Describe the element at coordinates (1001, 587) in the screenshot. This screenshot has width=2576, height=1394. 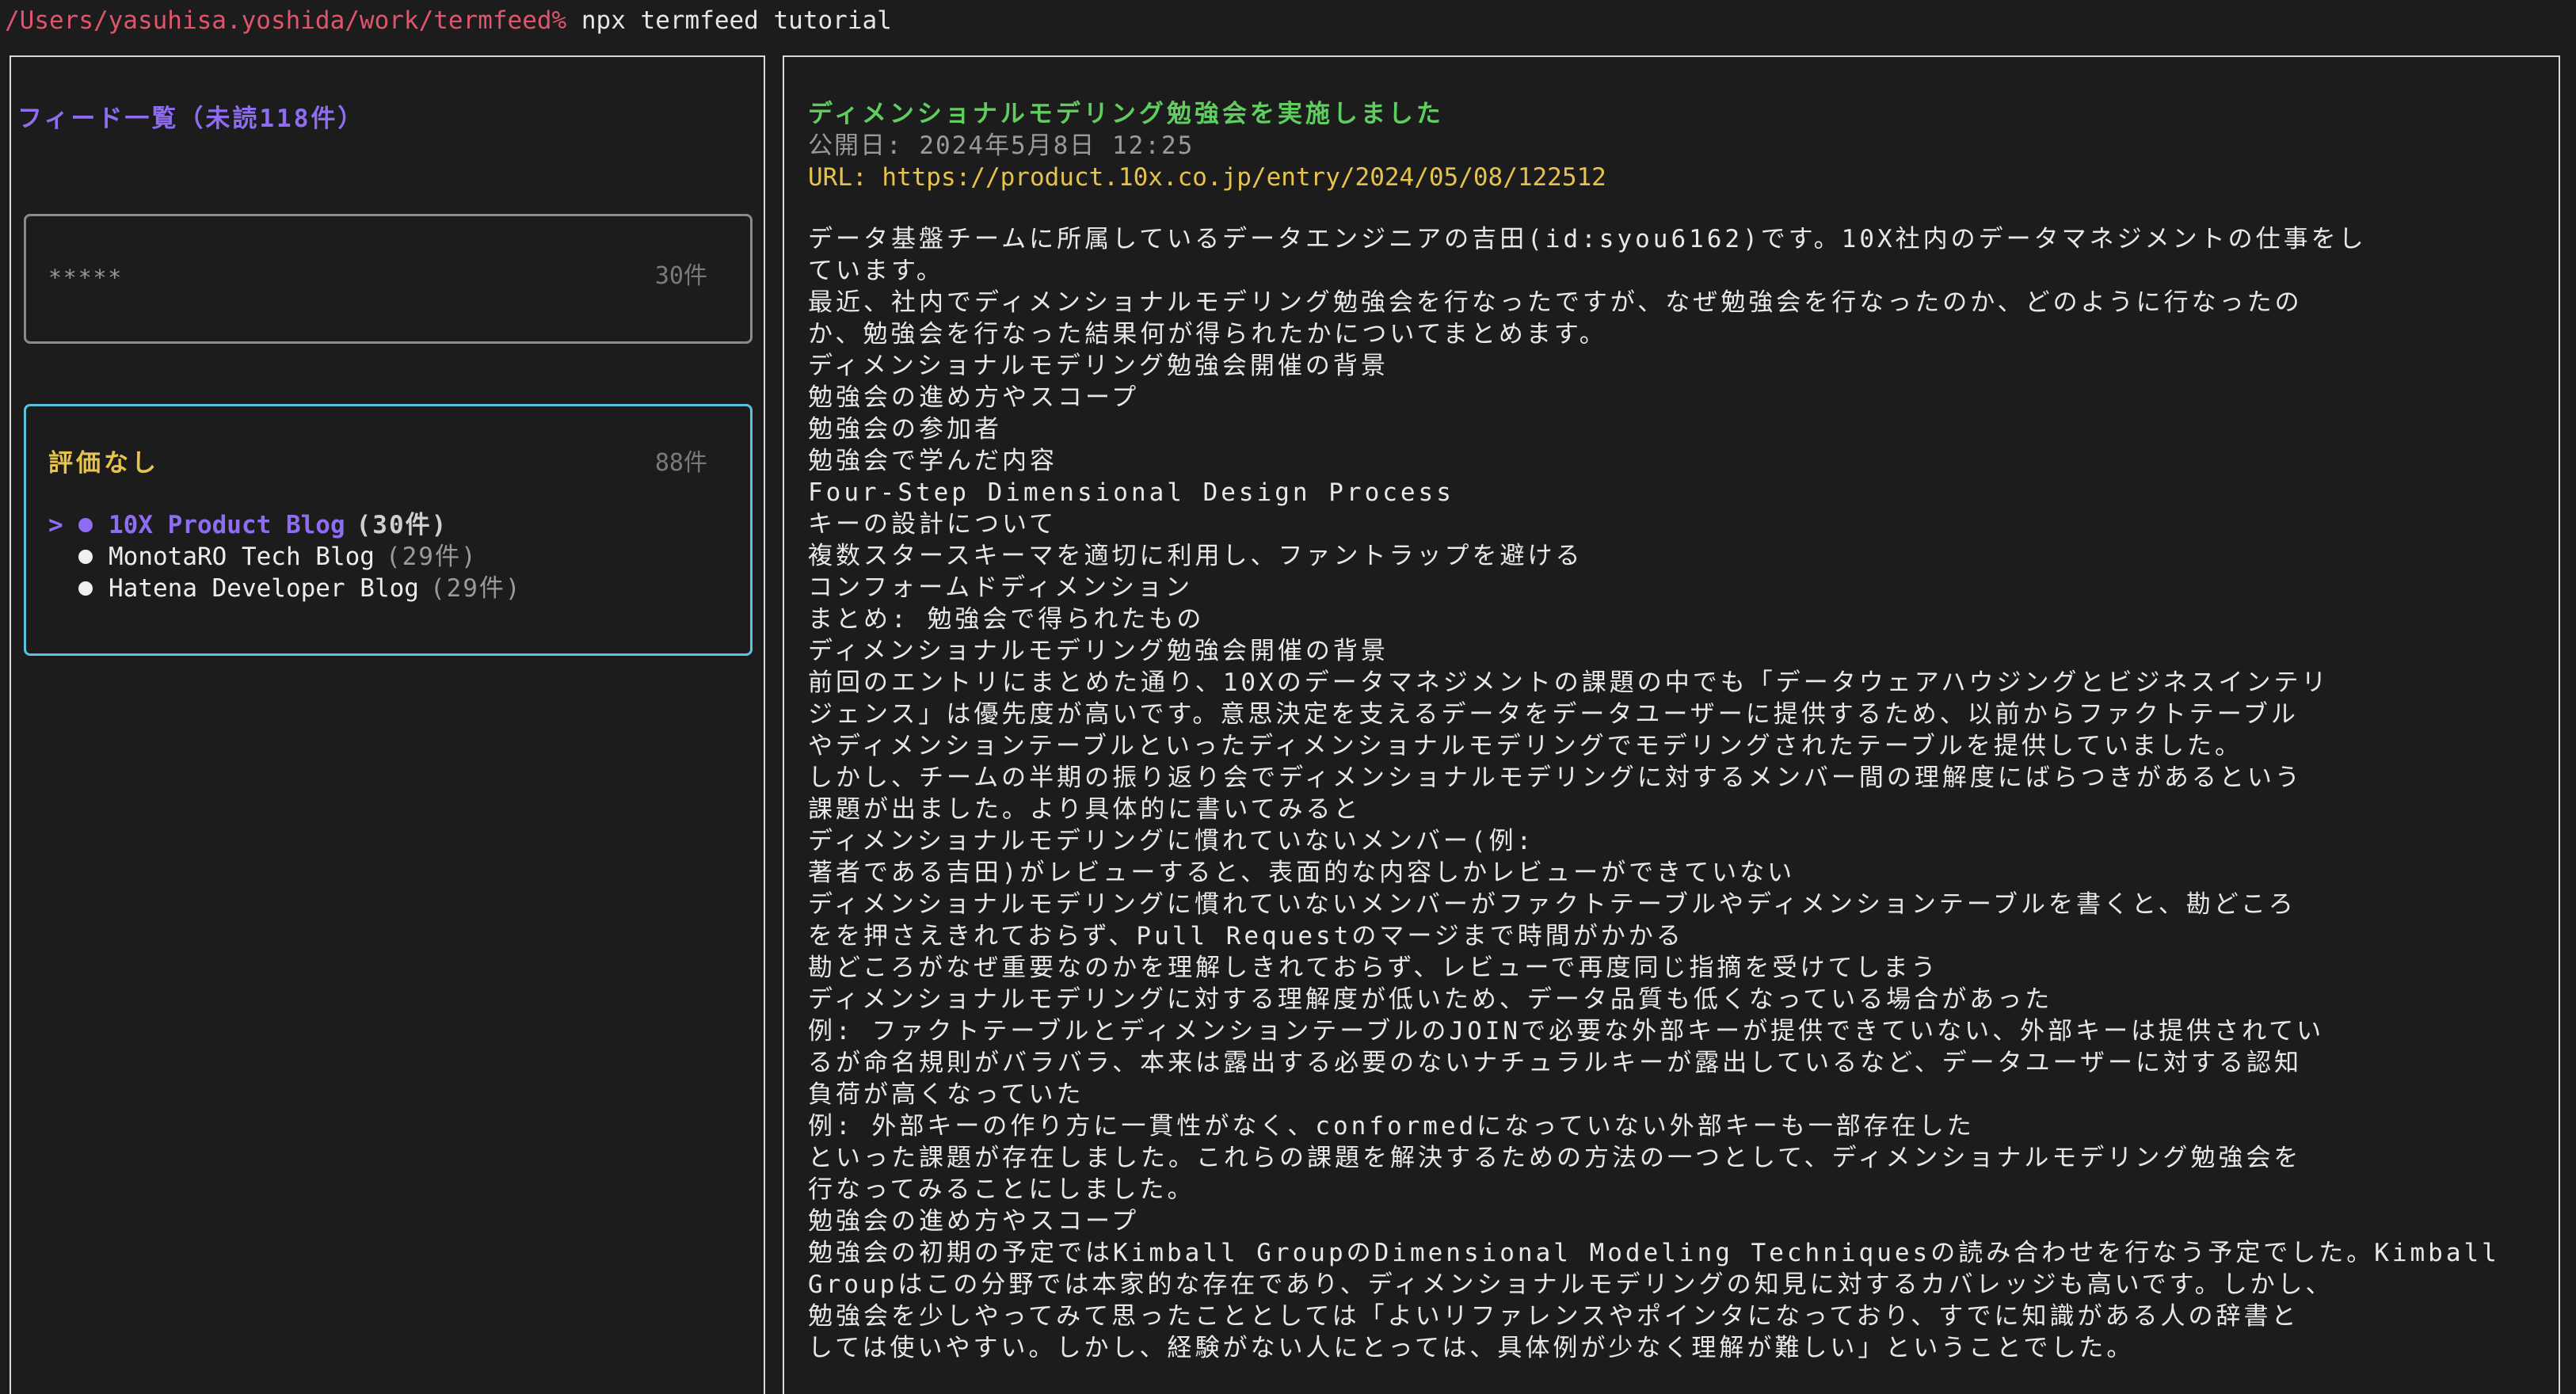
I see `article-body-line: コンフォームドディメンション` at that location.